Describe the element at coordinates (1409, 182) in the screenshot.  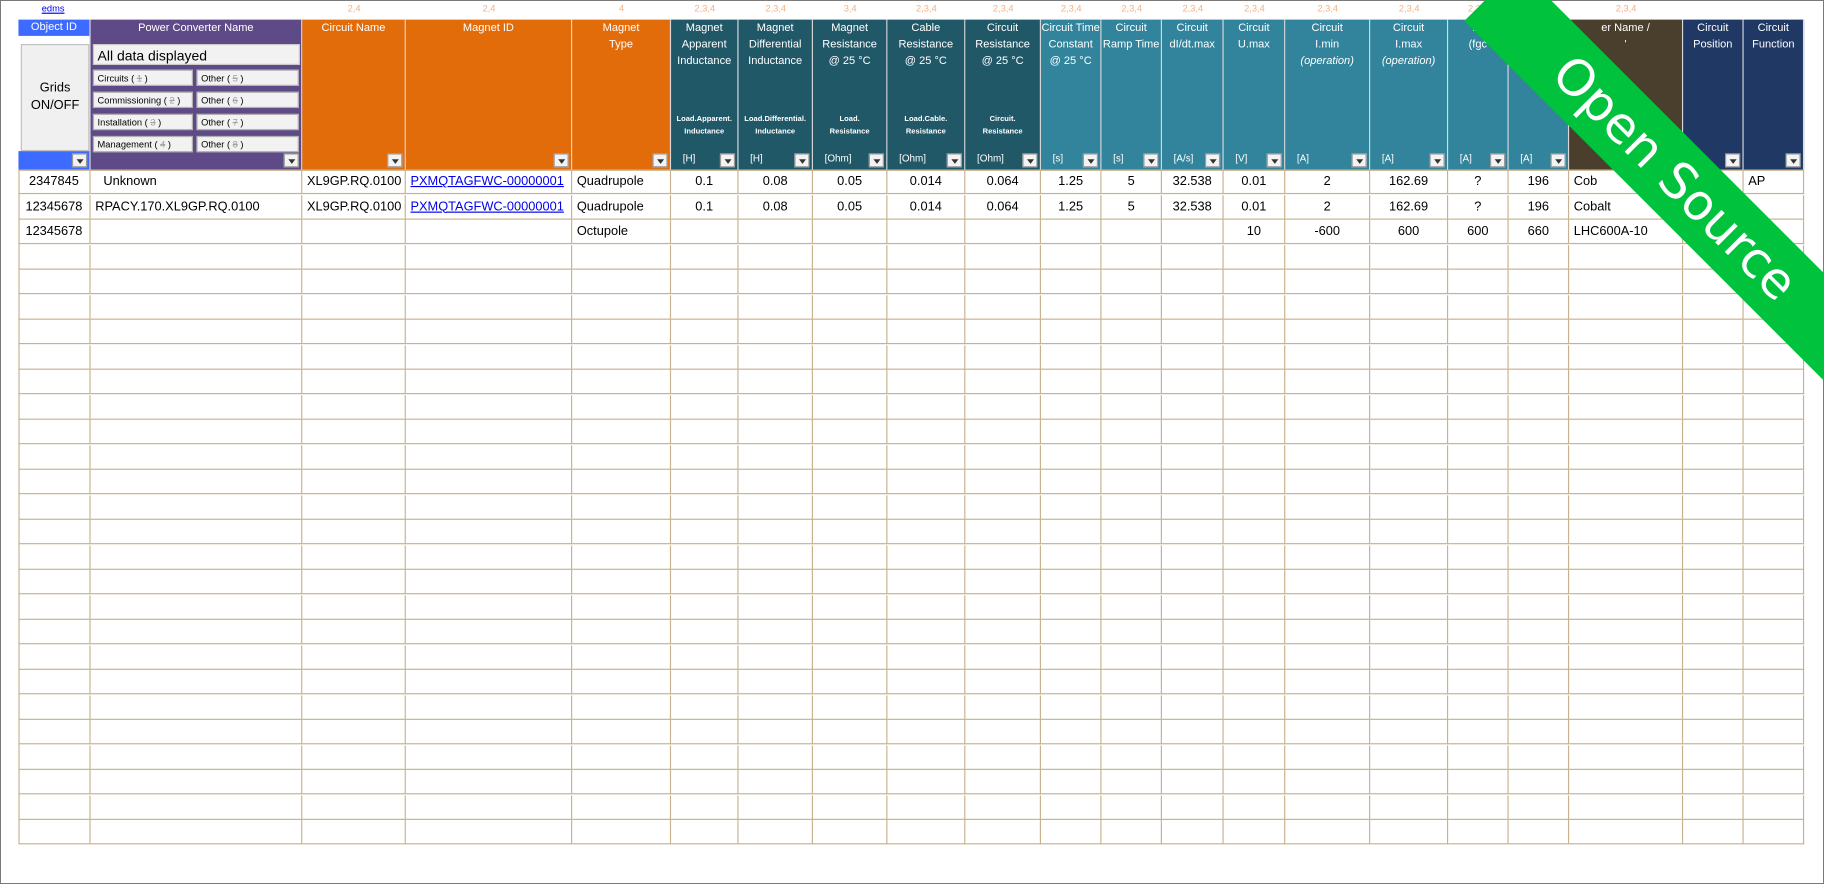
I see `table-cell: 162.69` at that location.